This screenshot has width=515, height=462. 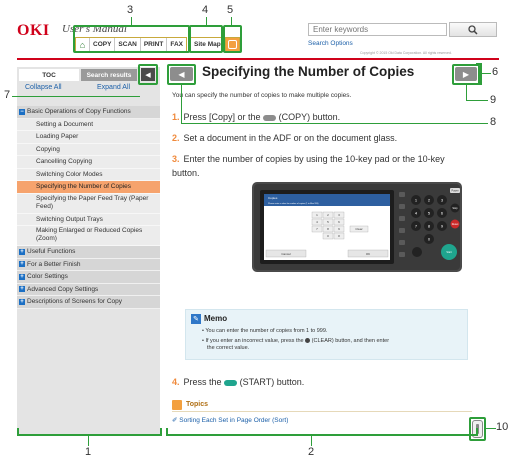 What do you see at coordinates (216, 318) in the screenshot?
I see `memo-title: Memo` at bounding box center [216, 318].